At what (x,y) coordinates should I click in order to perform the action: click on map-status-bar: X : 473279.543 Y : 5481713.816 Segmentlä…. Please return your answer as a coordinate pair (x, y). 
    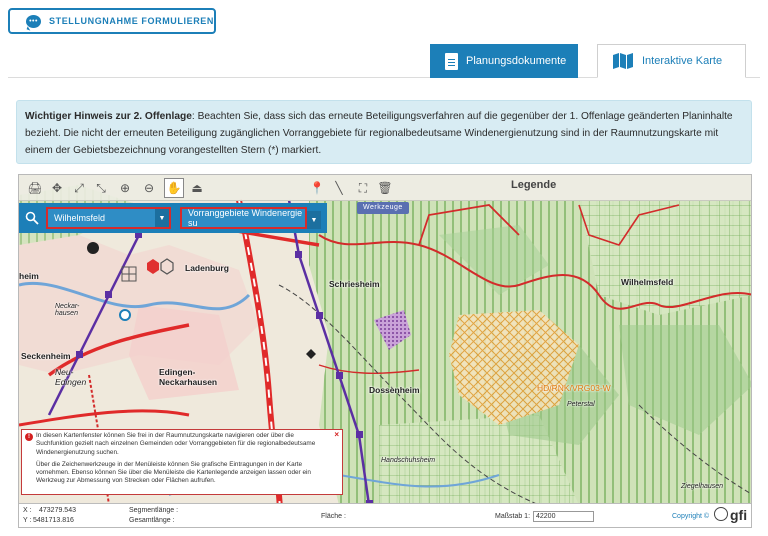
    Looking at the image, I should click on (385, 515).